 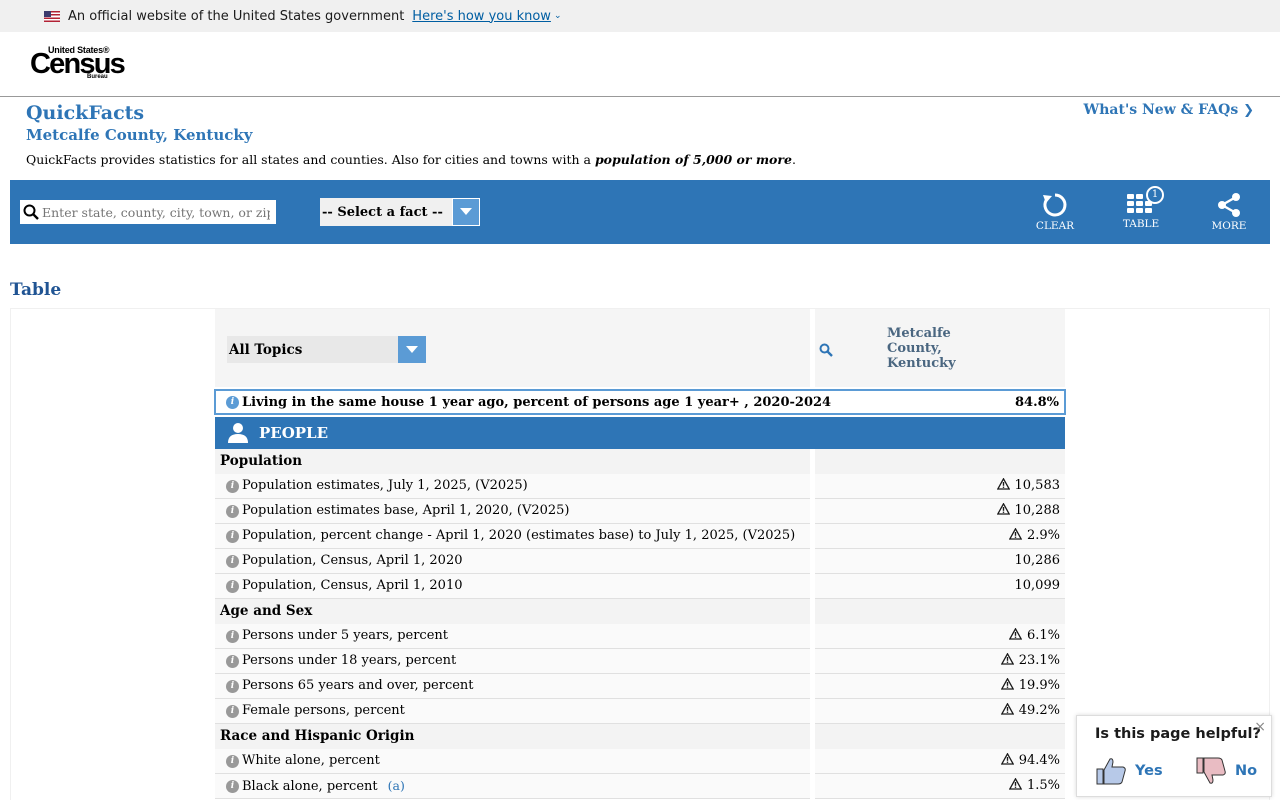 I want to click on fact-label: Population, Census, April 1, 2010, so click(x=352, y=585).